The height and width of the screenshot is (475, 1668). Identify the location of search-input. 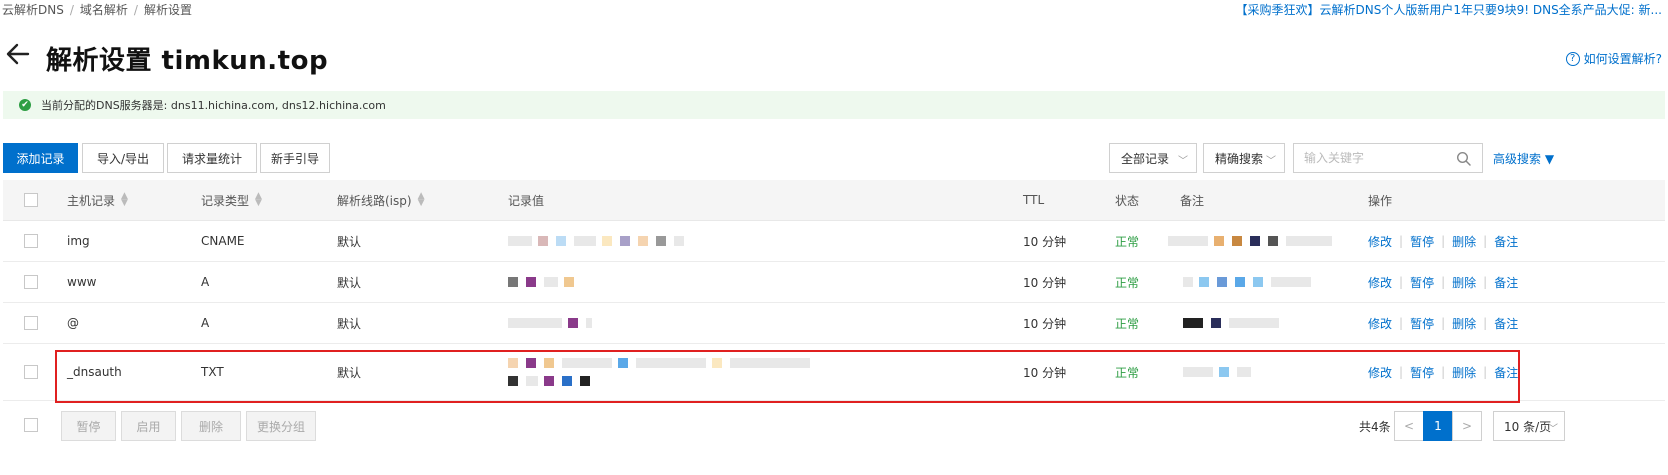
(1369, 158).